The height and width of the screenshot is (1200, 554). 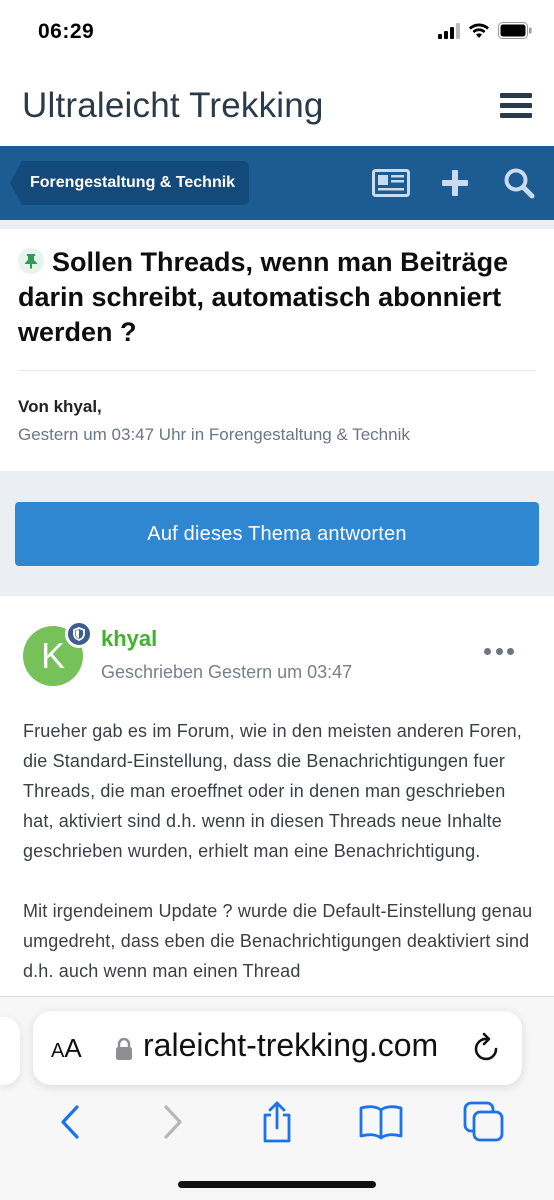 I want to click on breadcrumb-label: Forengestaltung & Technik, so click(x=133, y=182).